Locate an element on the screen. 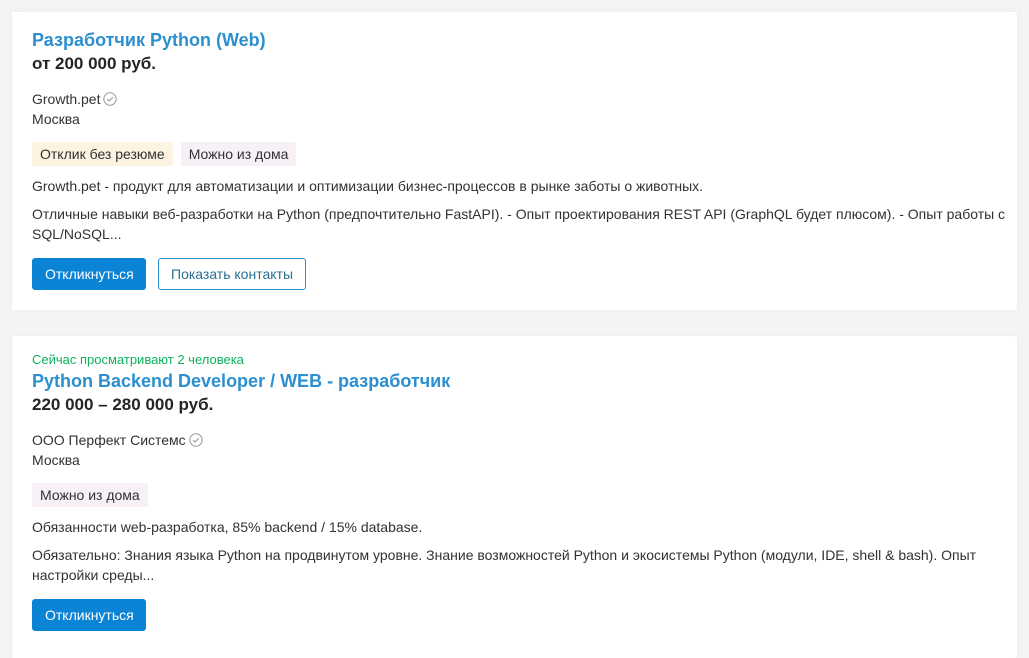  show-contacts-button: Показать контакты is located at coordinates (232, 274).